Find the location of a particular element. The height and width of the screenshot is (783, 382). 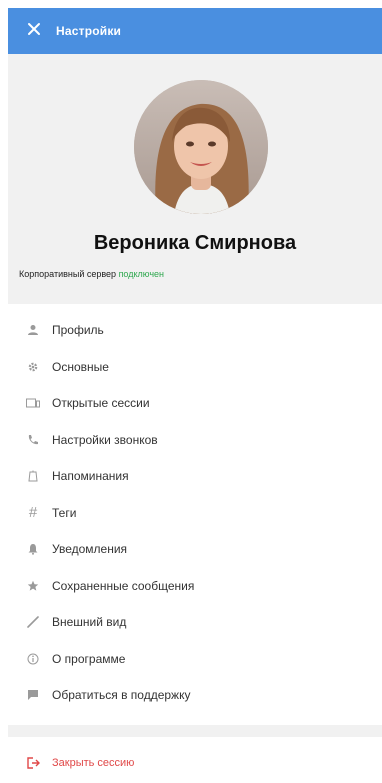

gear-icon is located at coordinates (33, 367).